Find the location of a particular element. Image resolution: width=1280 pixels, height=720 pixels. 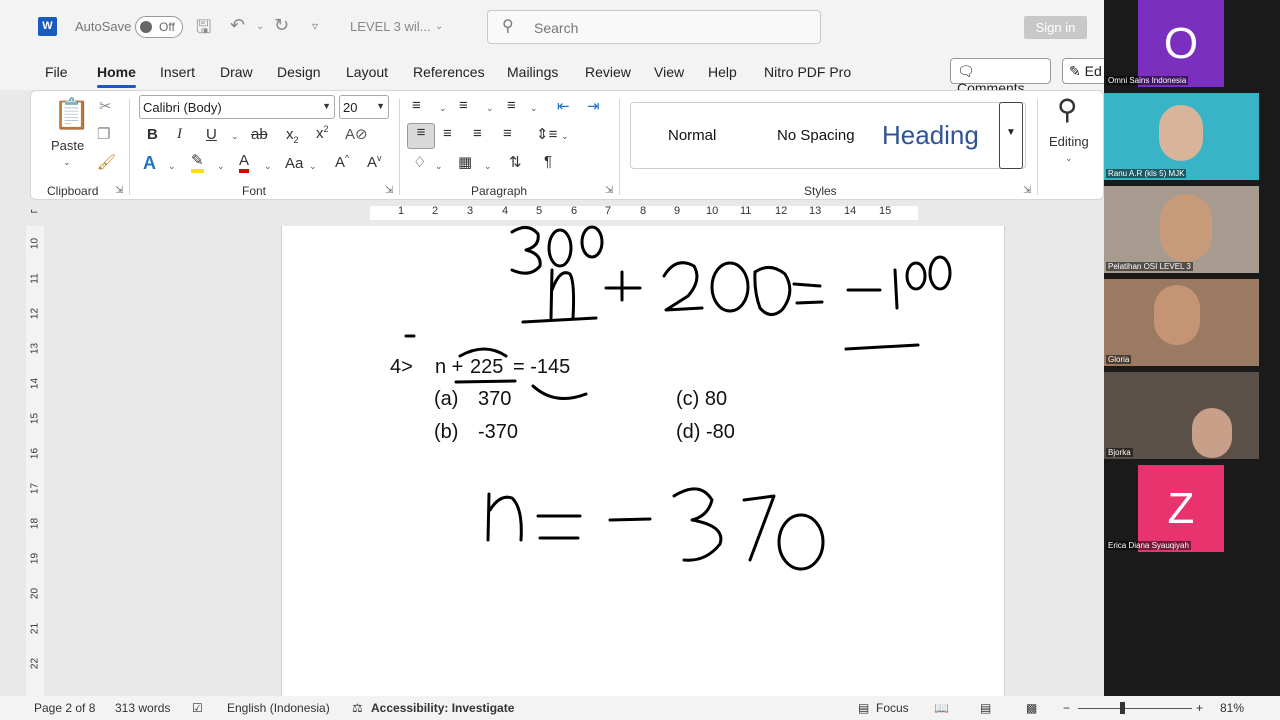

sort-icon: ⇅ is located at coordinates (515, 162).